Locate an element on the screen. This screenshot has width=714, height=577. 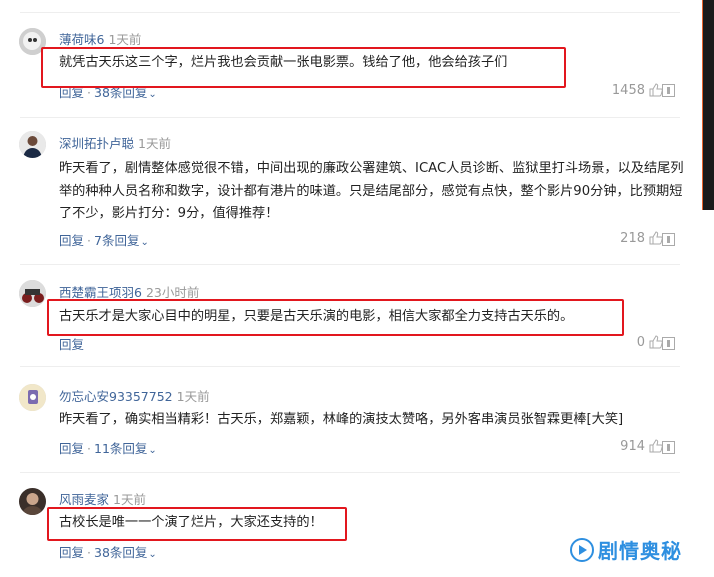
top-divider is located at coordinates (350, 12).